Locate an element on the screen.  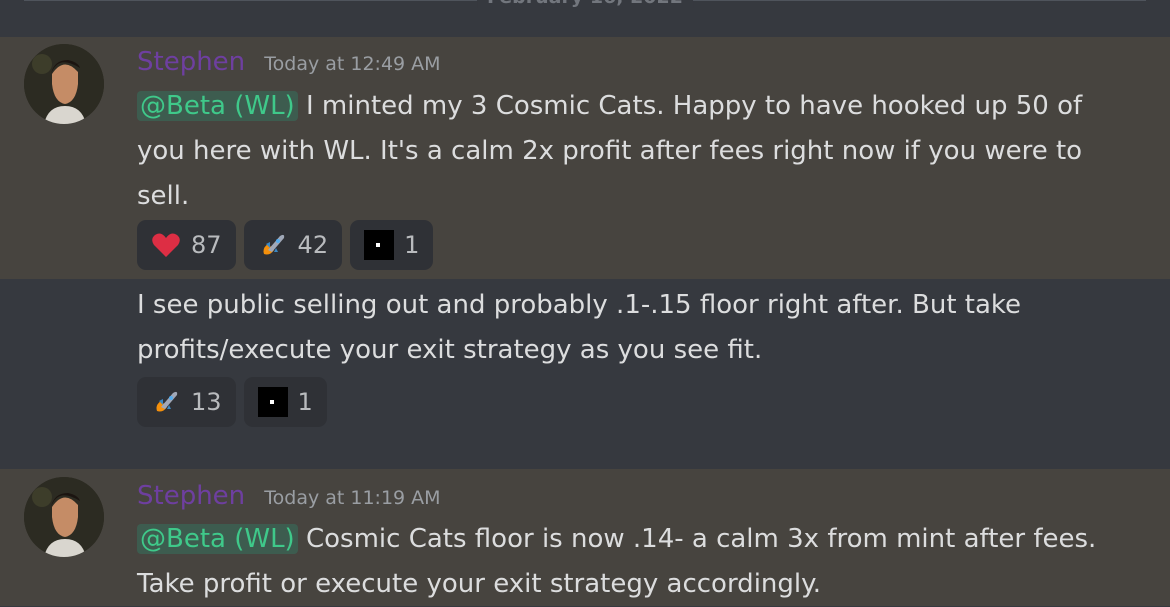
date-divider: February 16, 2022 is located at coordinates (585, 7).